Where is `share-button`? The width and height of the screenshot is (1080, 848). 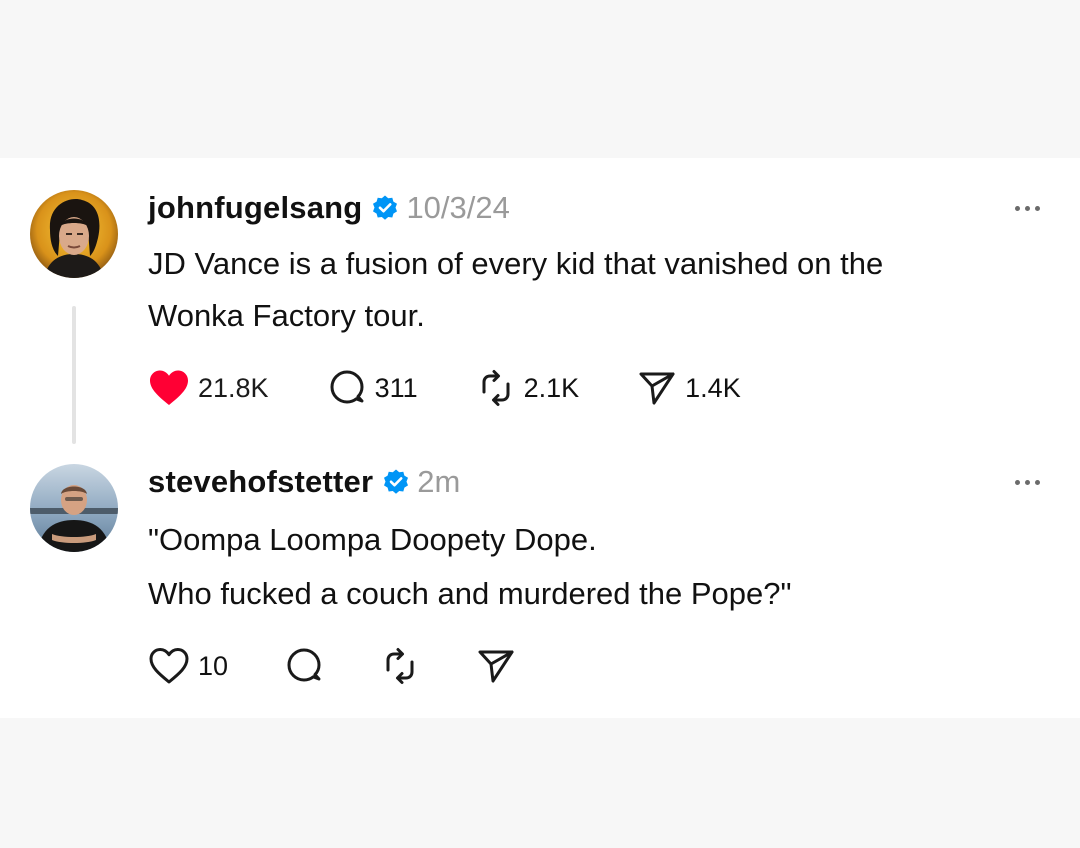
share-button is located at coordinates (496, 666).